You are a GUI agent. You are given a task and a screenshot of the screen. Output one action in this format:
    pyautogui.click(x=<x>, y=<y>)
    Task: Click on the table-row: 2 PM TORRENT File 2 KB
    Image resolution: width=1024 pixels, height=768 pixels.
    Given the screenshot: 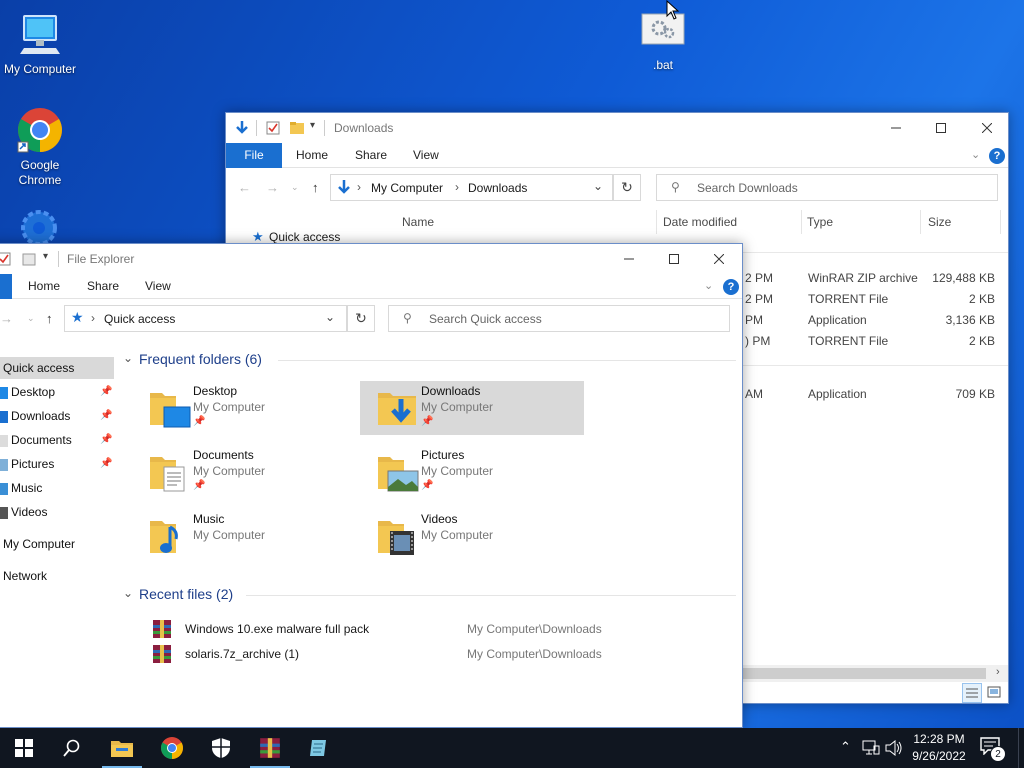 What is the action you would take?
    pyautogui.click(x=874, y=299)
    